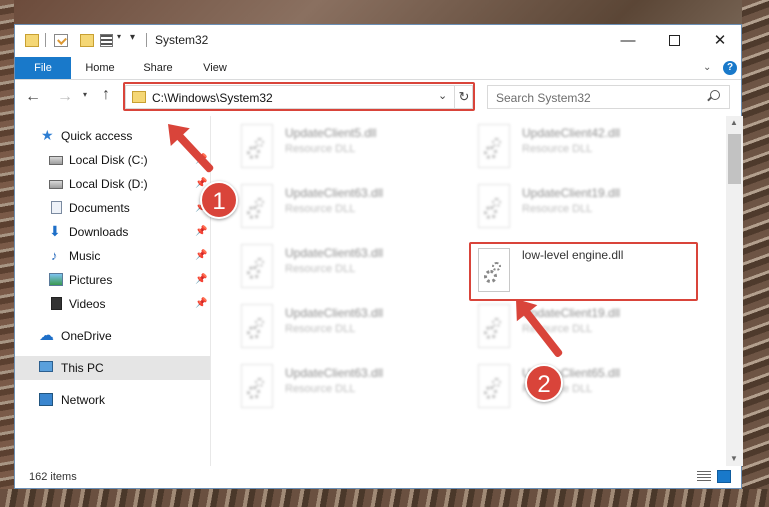  What do you see at coordinates (158, 68) in the screenshot?
I see `tab-share: Share` at bounding box center [158, 68].